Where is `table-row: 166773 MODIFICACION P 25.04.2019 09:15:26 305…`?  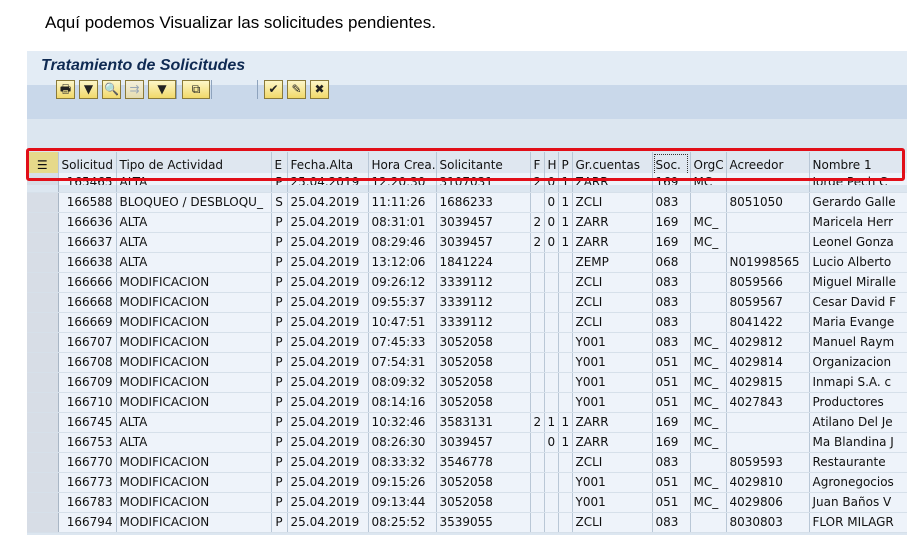
table-row: 166773 MODIFICACION P 25.04.2019 09:15:26 305… is located at coordinates (467, 482).